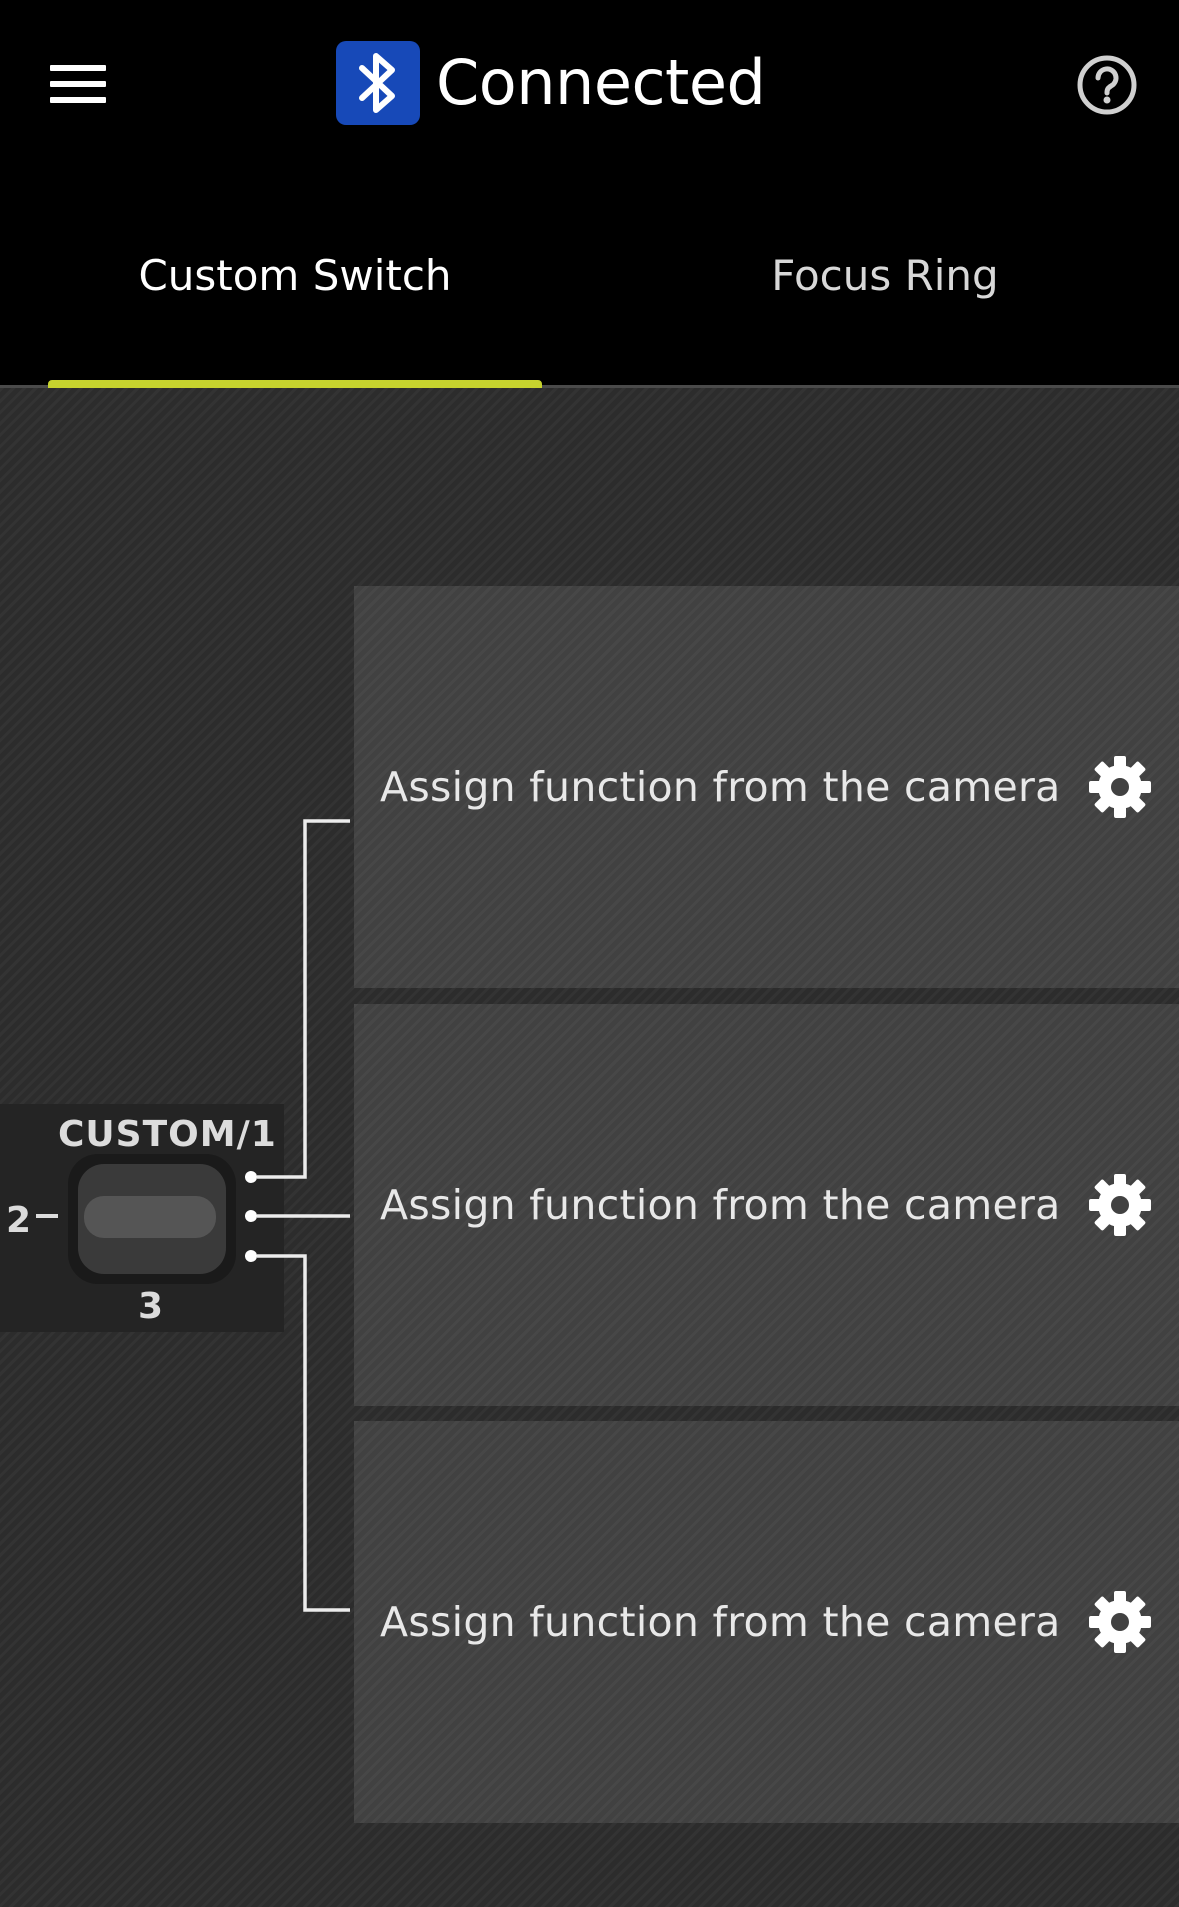  I want to click on function-slot-3: Assign function from the camera, so click(766, 1622).